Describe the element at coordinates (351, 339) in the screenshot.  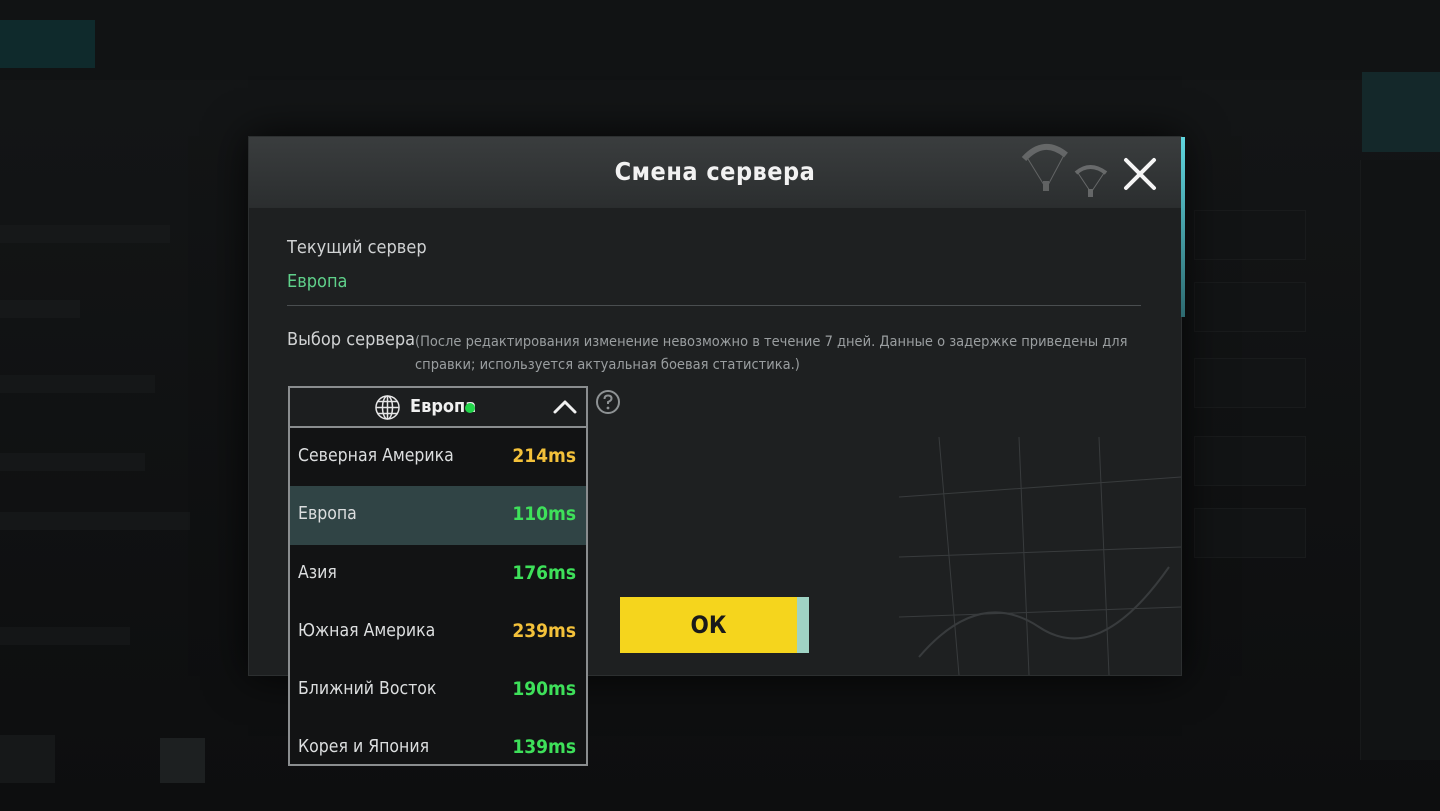
I see `select-server-label: Выбор сервера` at that location.